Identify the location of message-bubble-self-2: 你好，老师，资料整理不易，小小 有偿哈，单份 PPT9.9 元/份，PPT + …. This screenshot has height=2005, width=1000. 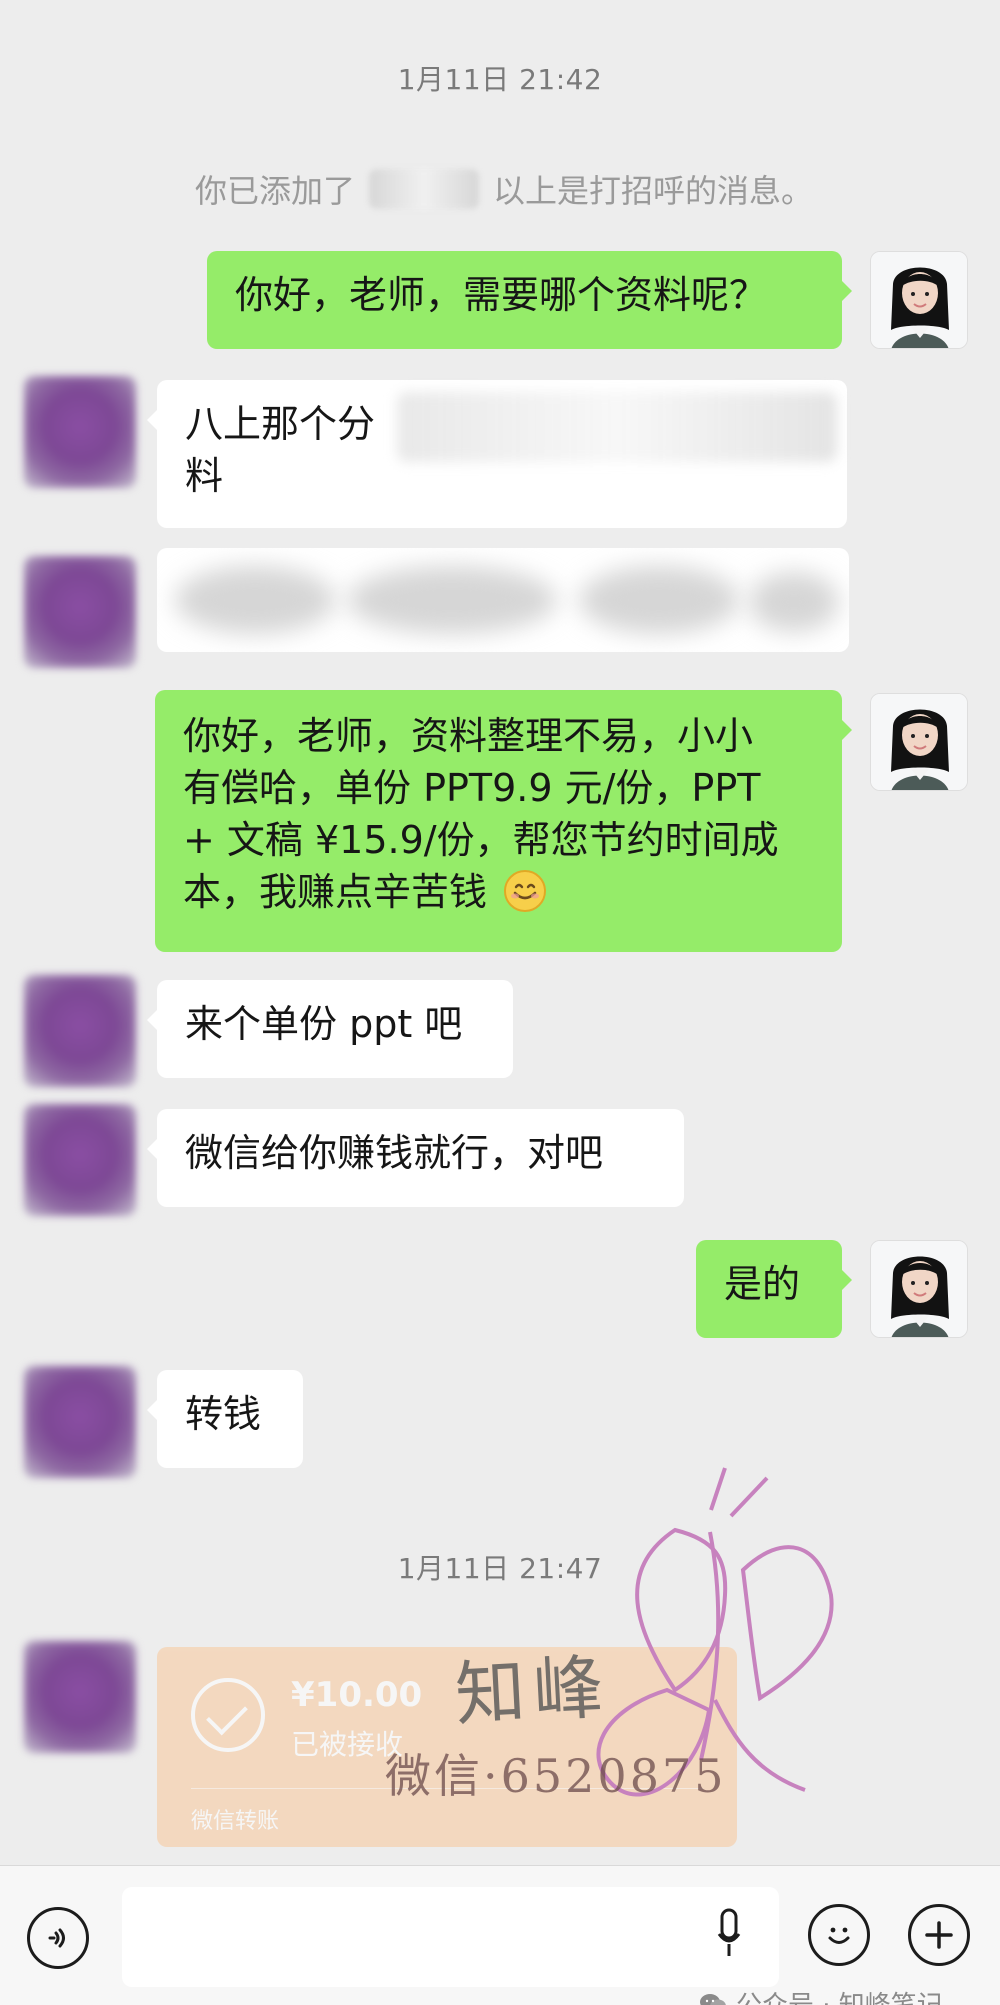
(503, 821).